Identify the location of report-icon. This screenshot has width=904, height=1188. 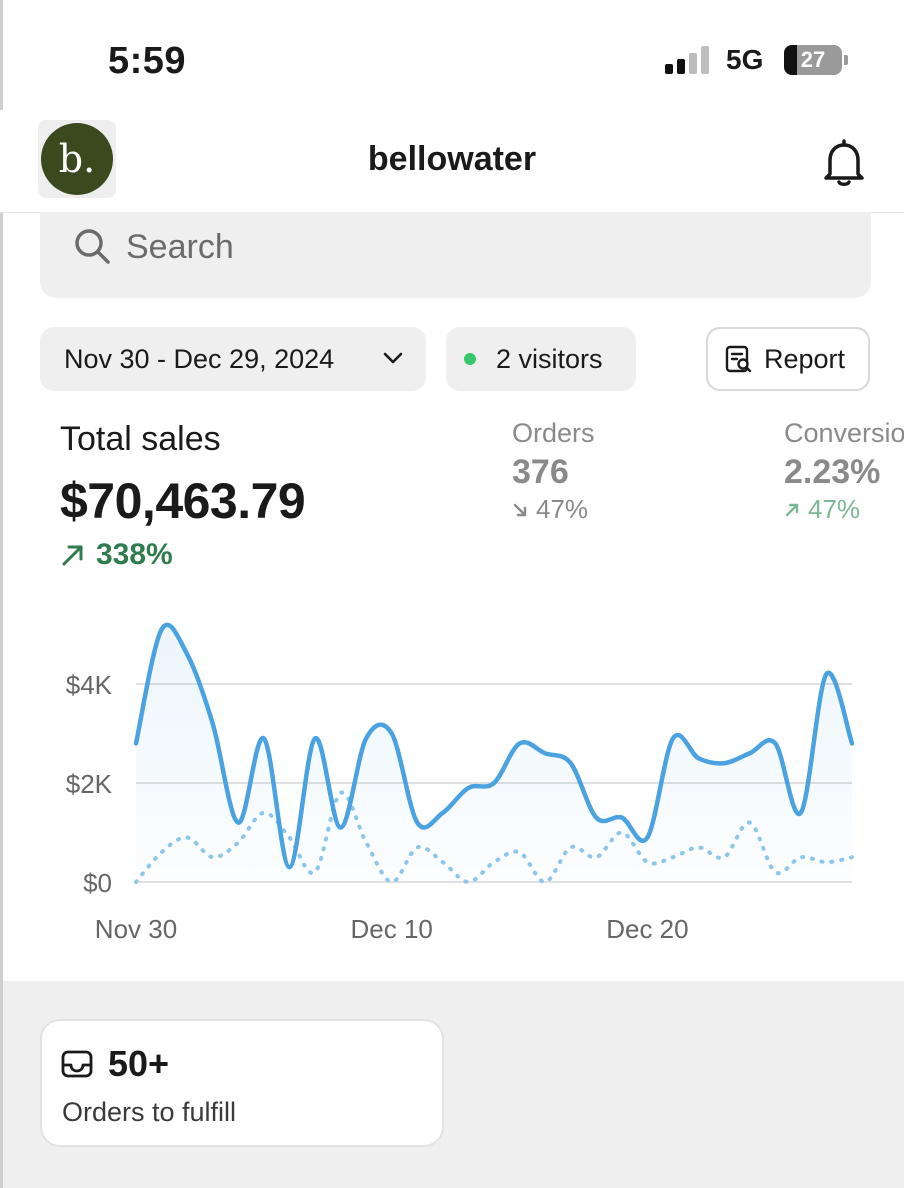
(738, 359).